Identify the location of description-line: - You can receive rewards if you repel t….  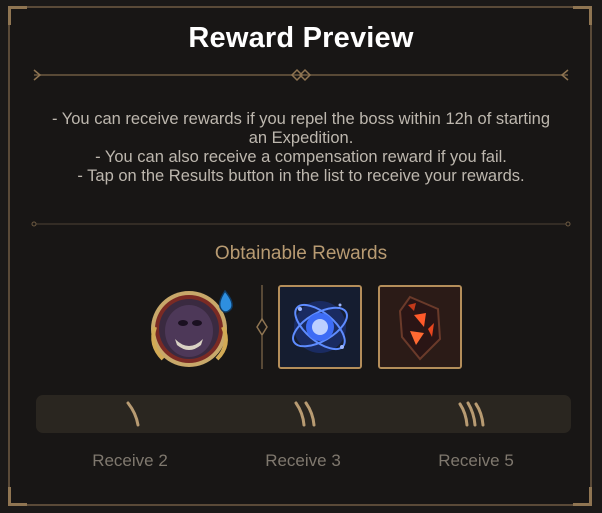
(301, 128).